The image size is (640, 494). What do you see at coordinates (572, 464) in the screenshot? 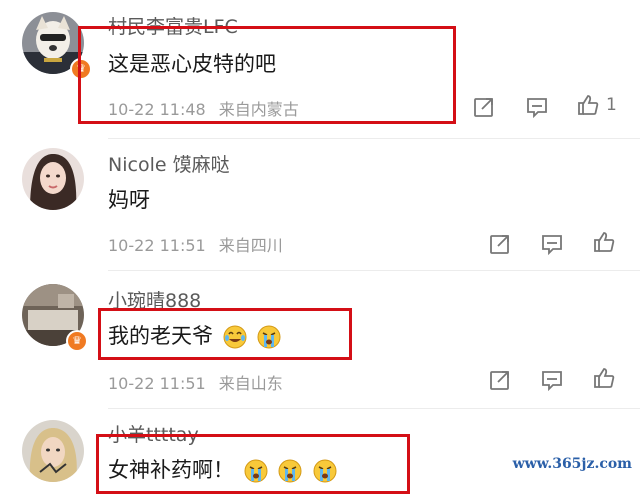
I see `watermark: www.365jz.com` at bounding box center [572, 464].